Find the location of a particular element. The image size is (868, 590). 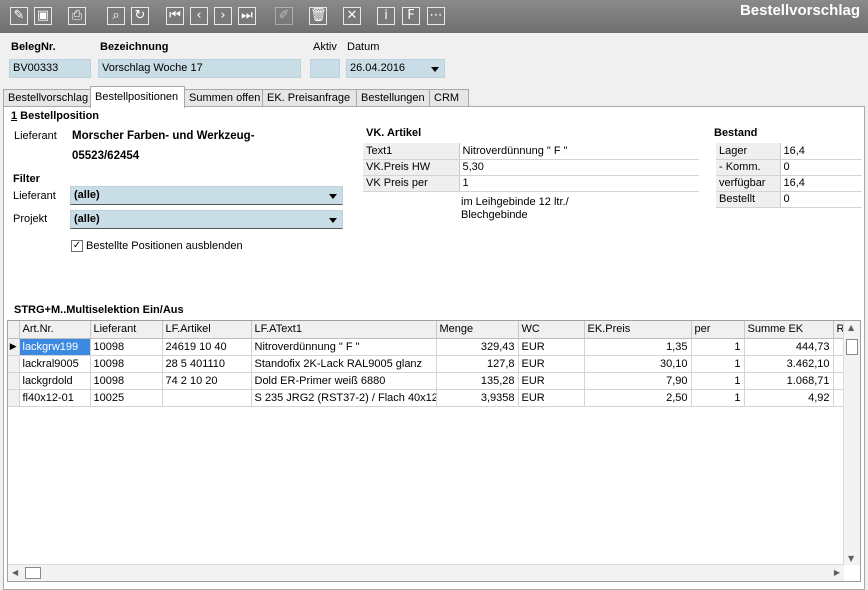

filter-lieferant-dropdown: (alle) is located at coordinates (206, 195).